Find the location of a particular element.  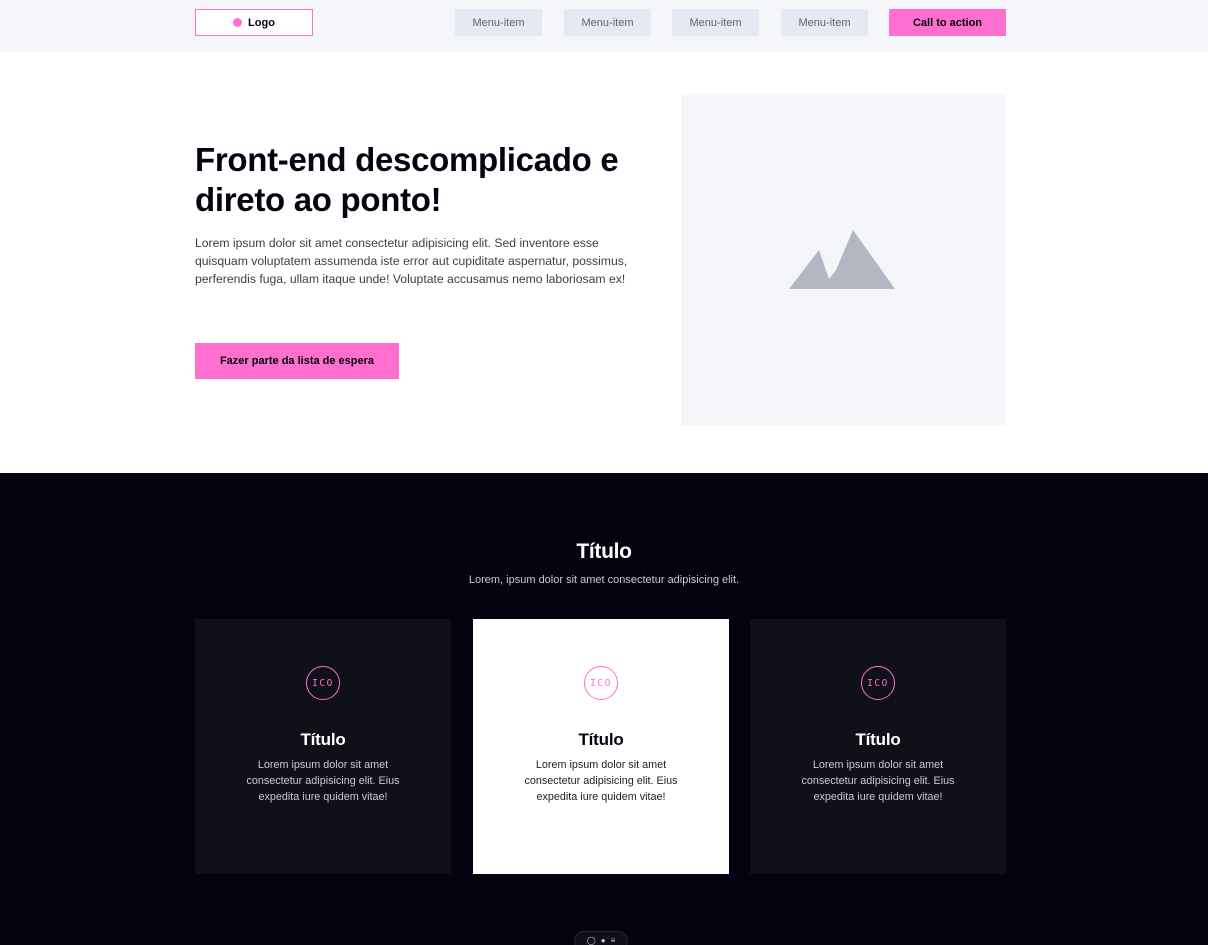

section-title: Título is located at coordinates (604, 551).